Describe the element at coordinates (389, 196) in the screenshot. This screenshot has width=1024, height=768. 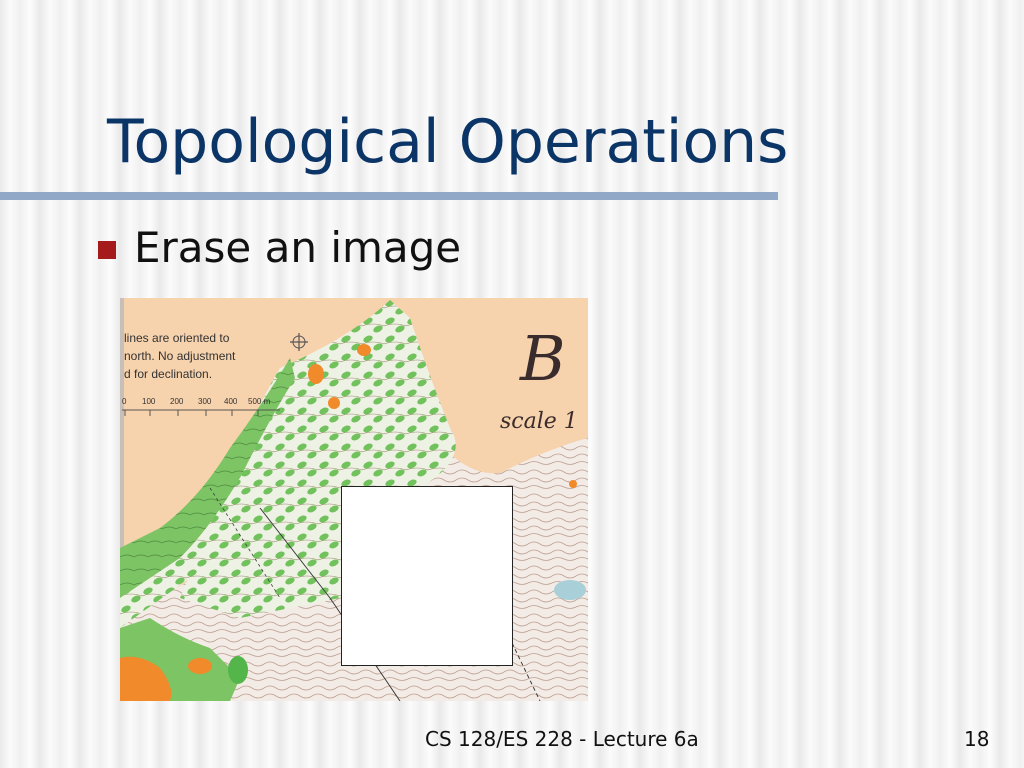
I see `title-divider` at that location.